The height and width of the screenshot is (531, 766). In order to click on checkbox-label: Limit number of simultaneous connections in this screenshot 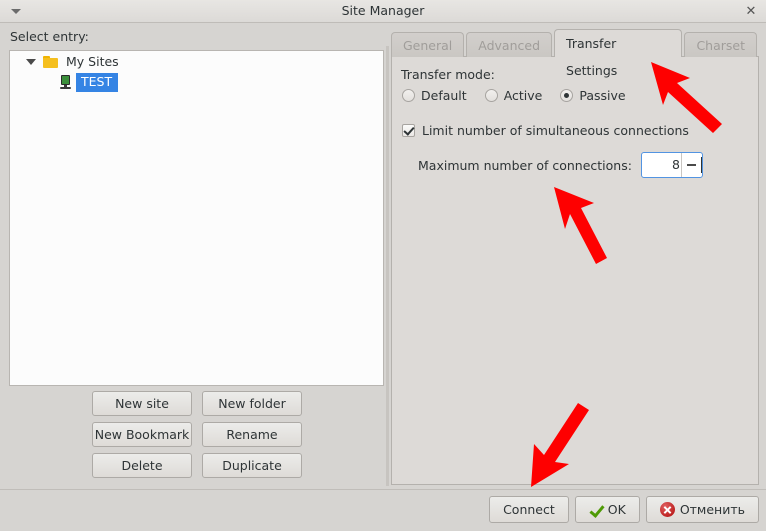, I will do `click(555, 130)`.